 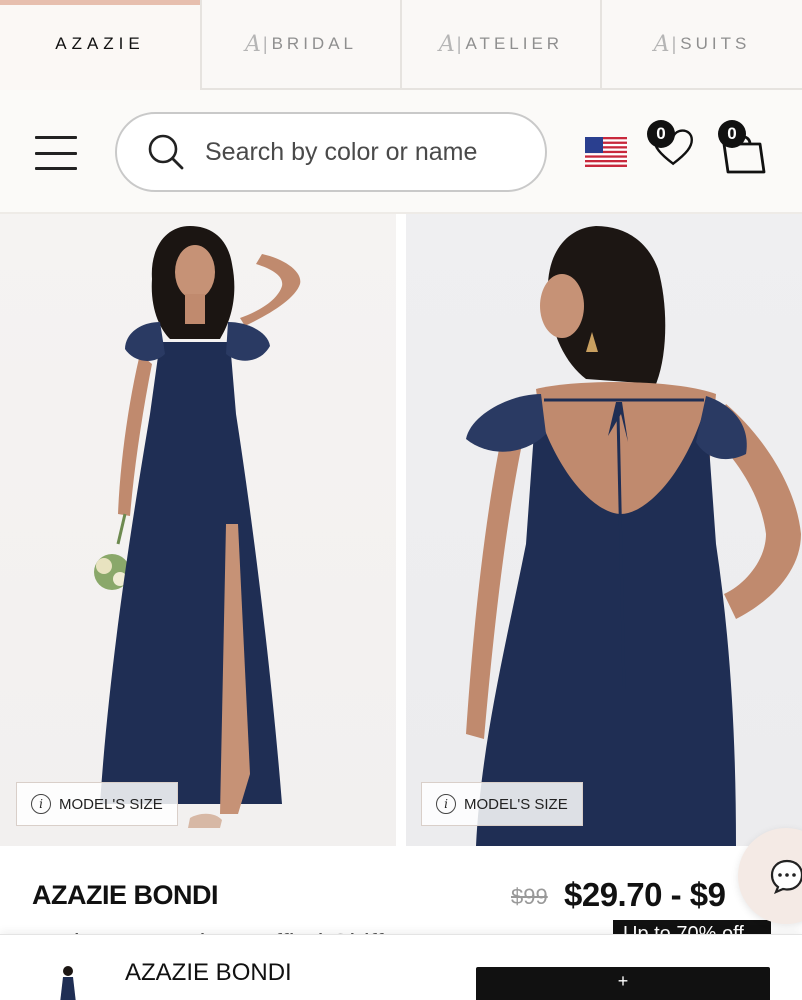 What do you see at coordinates (645, 894) in the screenshot?
I see `sale-price-range: $29.70 - $9` at bounding box center [645, 894].